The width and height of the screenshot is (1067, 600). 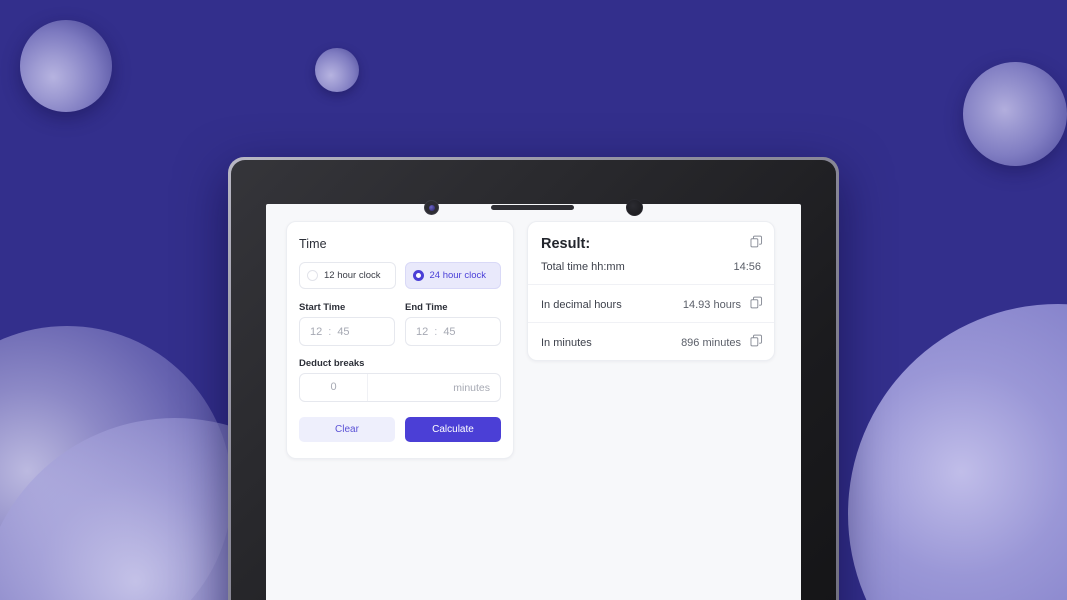 I want to click on result-value: 14.93 hours, so click(x=711, y=305).